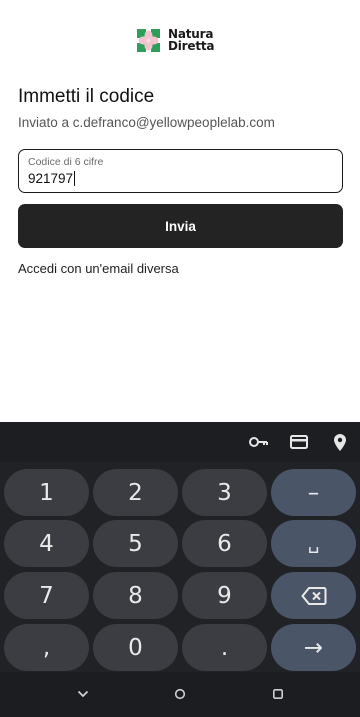 The image size is (360, 717). I want to click on key-3: 3, so click(224, 492).